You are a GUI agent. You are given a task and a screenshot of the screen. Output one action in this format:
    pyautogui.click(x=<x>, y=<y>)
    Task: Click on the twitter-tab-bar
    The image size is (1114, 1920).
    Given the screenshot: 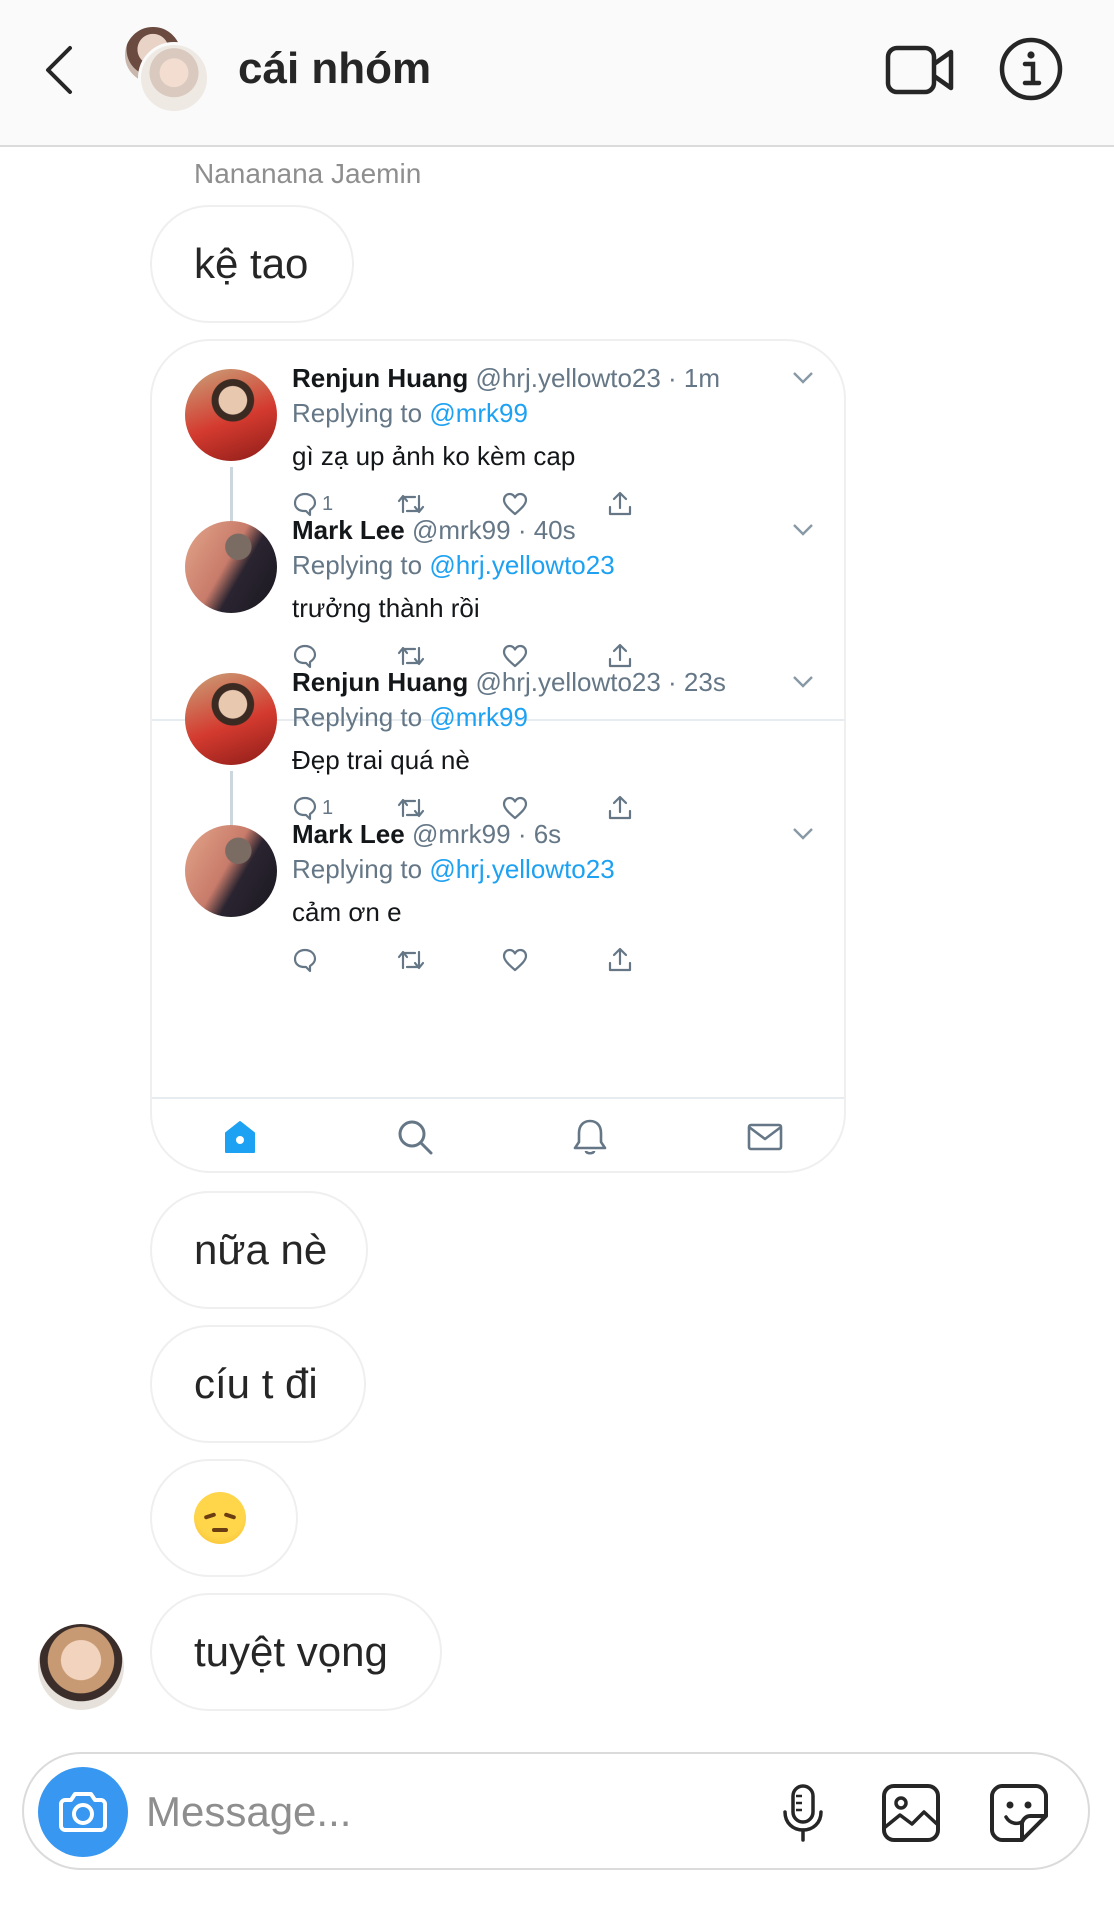 What is the action you would take?
    pyautogui.click(x=498, y=1134)
    